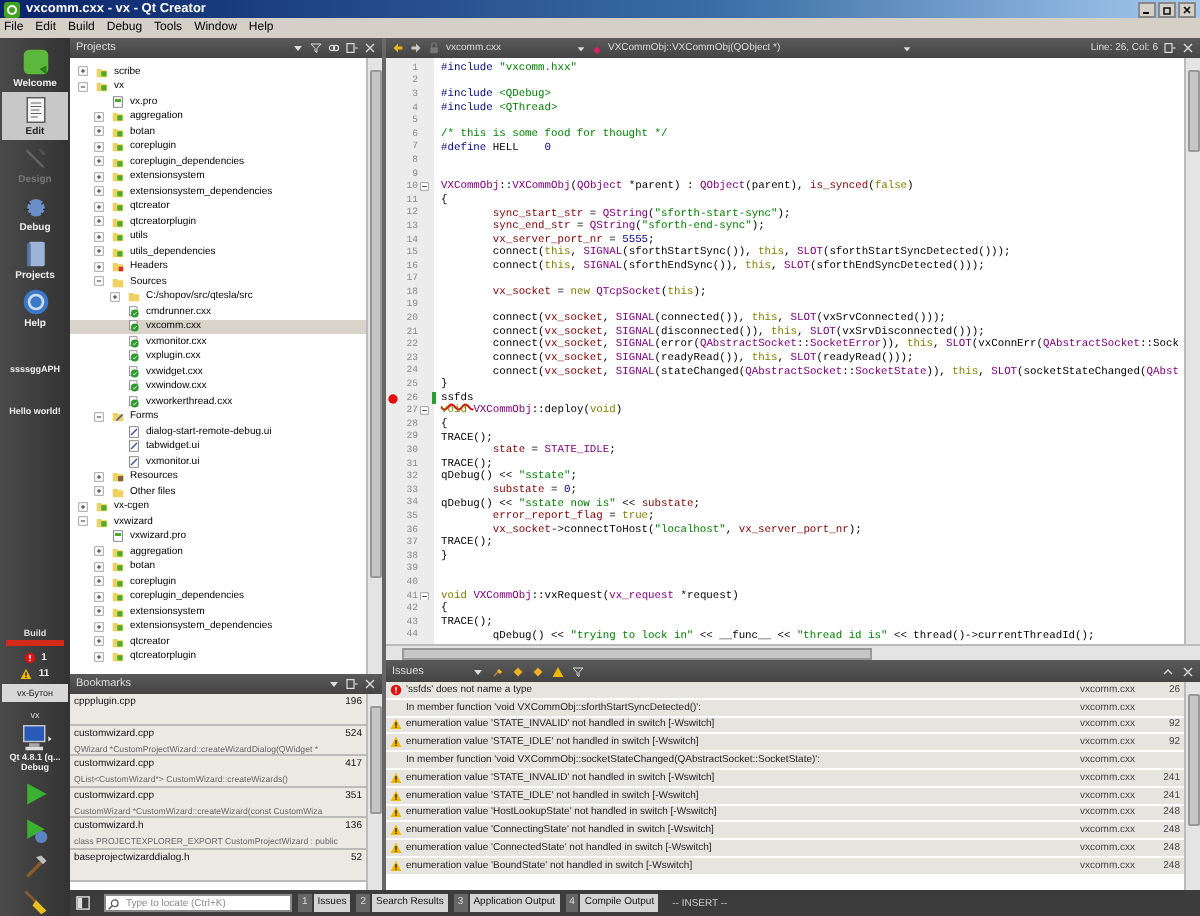 This screenshot has width=1200, height=916. Describe the element at coordinates (118, 416) in the screenshot. I see `form-folder-icon` at that location.